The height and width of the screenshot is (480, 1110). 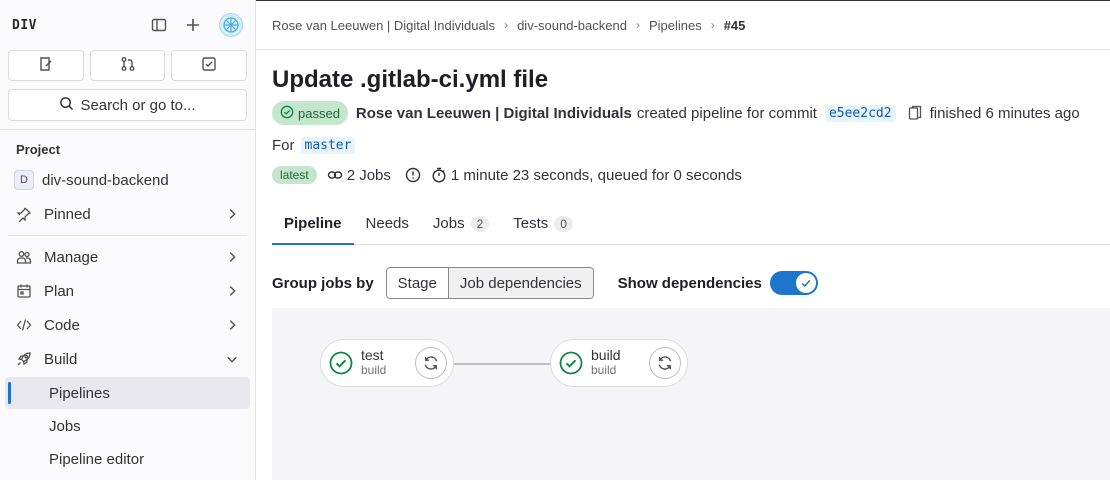 I want to click on commit-sha-link: e5ee2cd2, so click(x=860, y=113).